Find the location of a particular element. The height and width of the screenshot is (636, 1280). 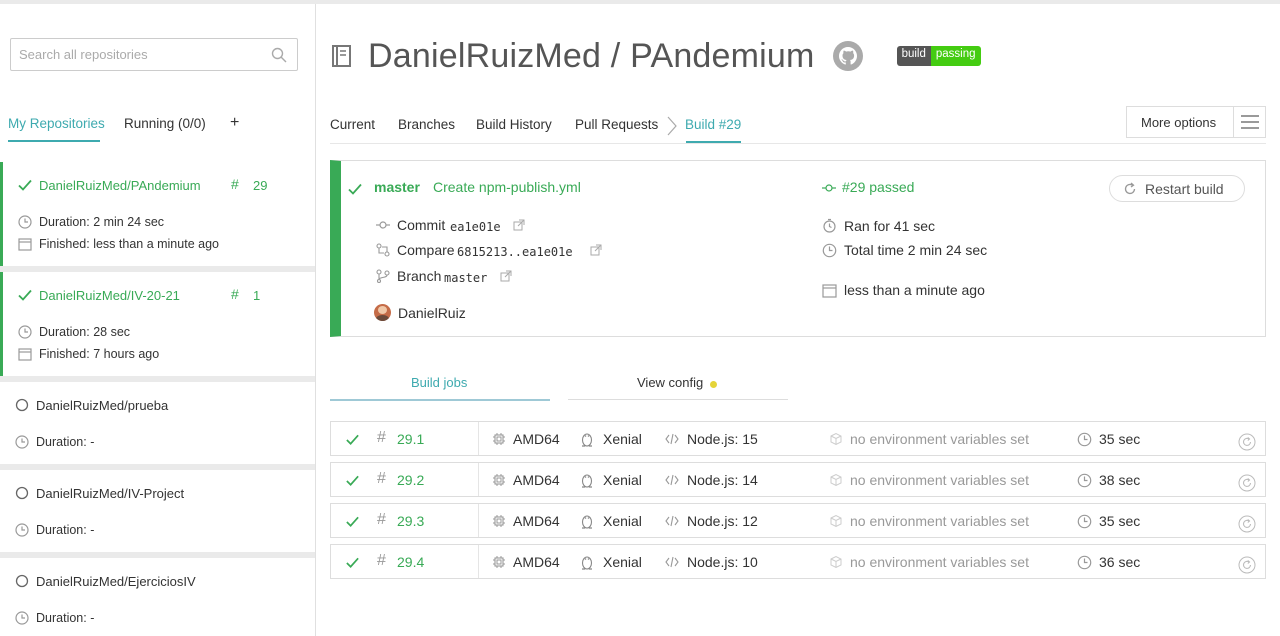

search-box is located at coordinates (154, 54).